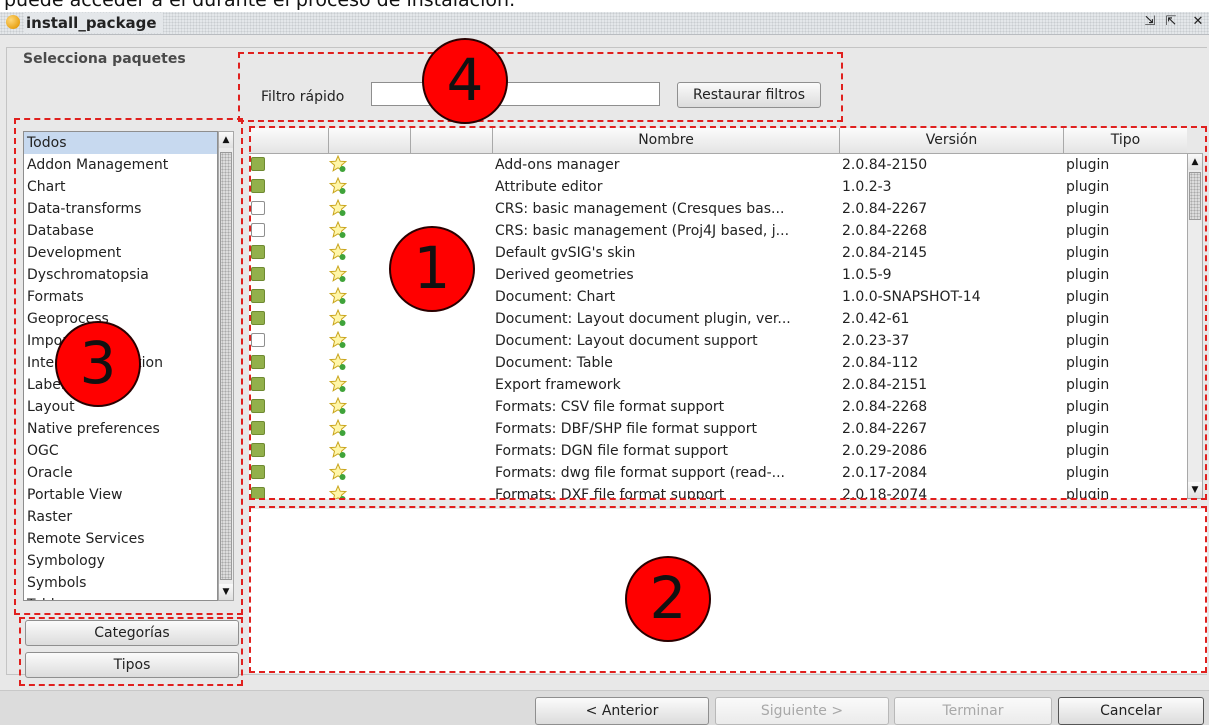 Image resolution: width=1209 pixels, height=725 pixels. Describe the element at coordinates (718, 297) in the screenshot. I see `table-row: Document: Chart 1.0.0-SNAPSHOT-14 plugin` at that location.